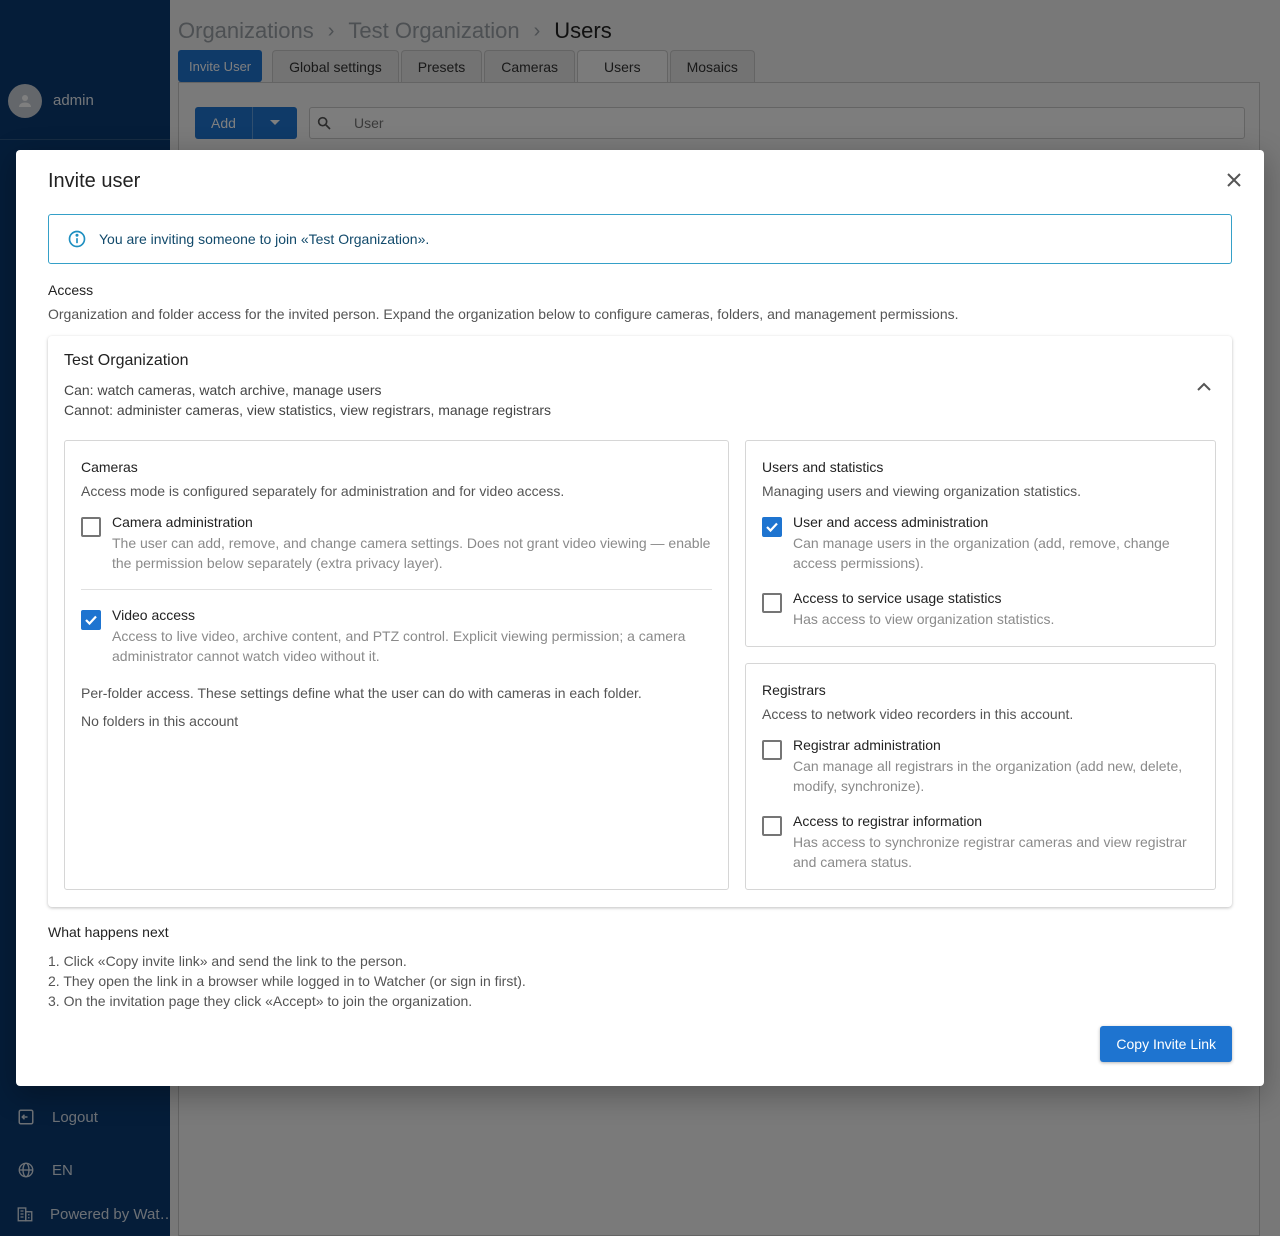 This screenshot has width=1280, height=1236. I want to click on dialog-title: Invite user, so click(94, 181).